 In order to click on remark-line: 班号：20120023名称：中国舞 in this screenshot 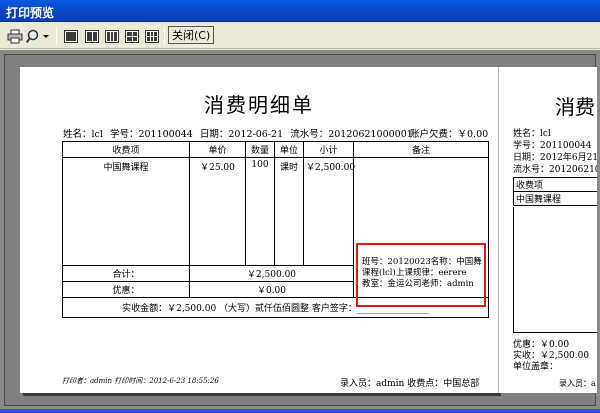, I will do `click(422, 262)`.